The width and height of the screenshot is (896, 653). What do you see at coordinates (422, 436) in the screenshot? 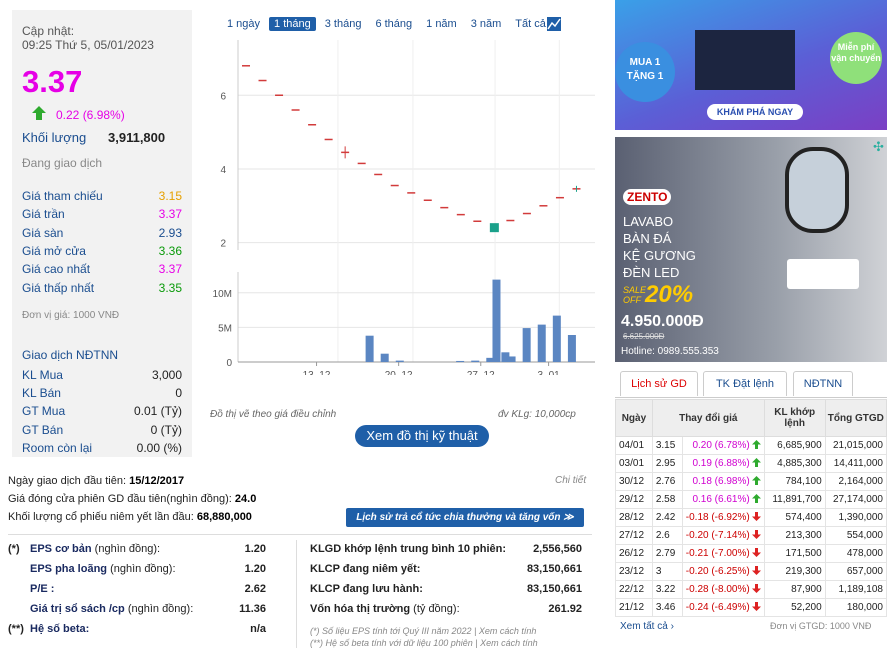
I see `technical-chart-button: Xem đồ thị kỹ thuật` at bounding box center [422, 436].